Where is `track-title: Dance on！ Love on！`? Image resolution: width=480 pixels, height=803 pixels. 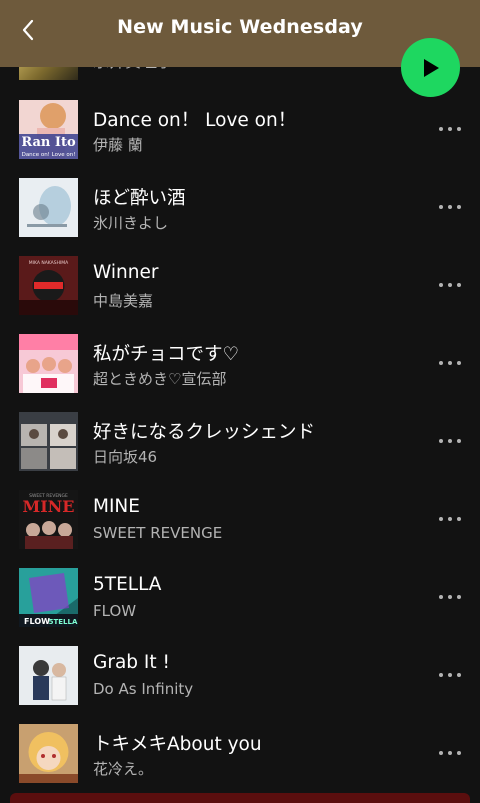
track-title: Dance on！ Love on！ is located at coordinates (195, 120).